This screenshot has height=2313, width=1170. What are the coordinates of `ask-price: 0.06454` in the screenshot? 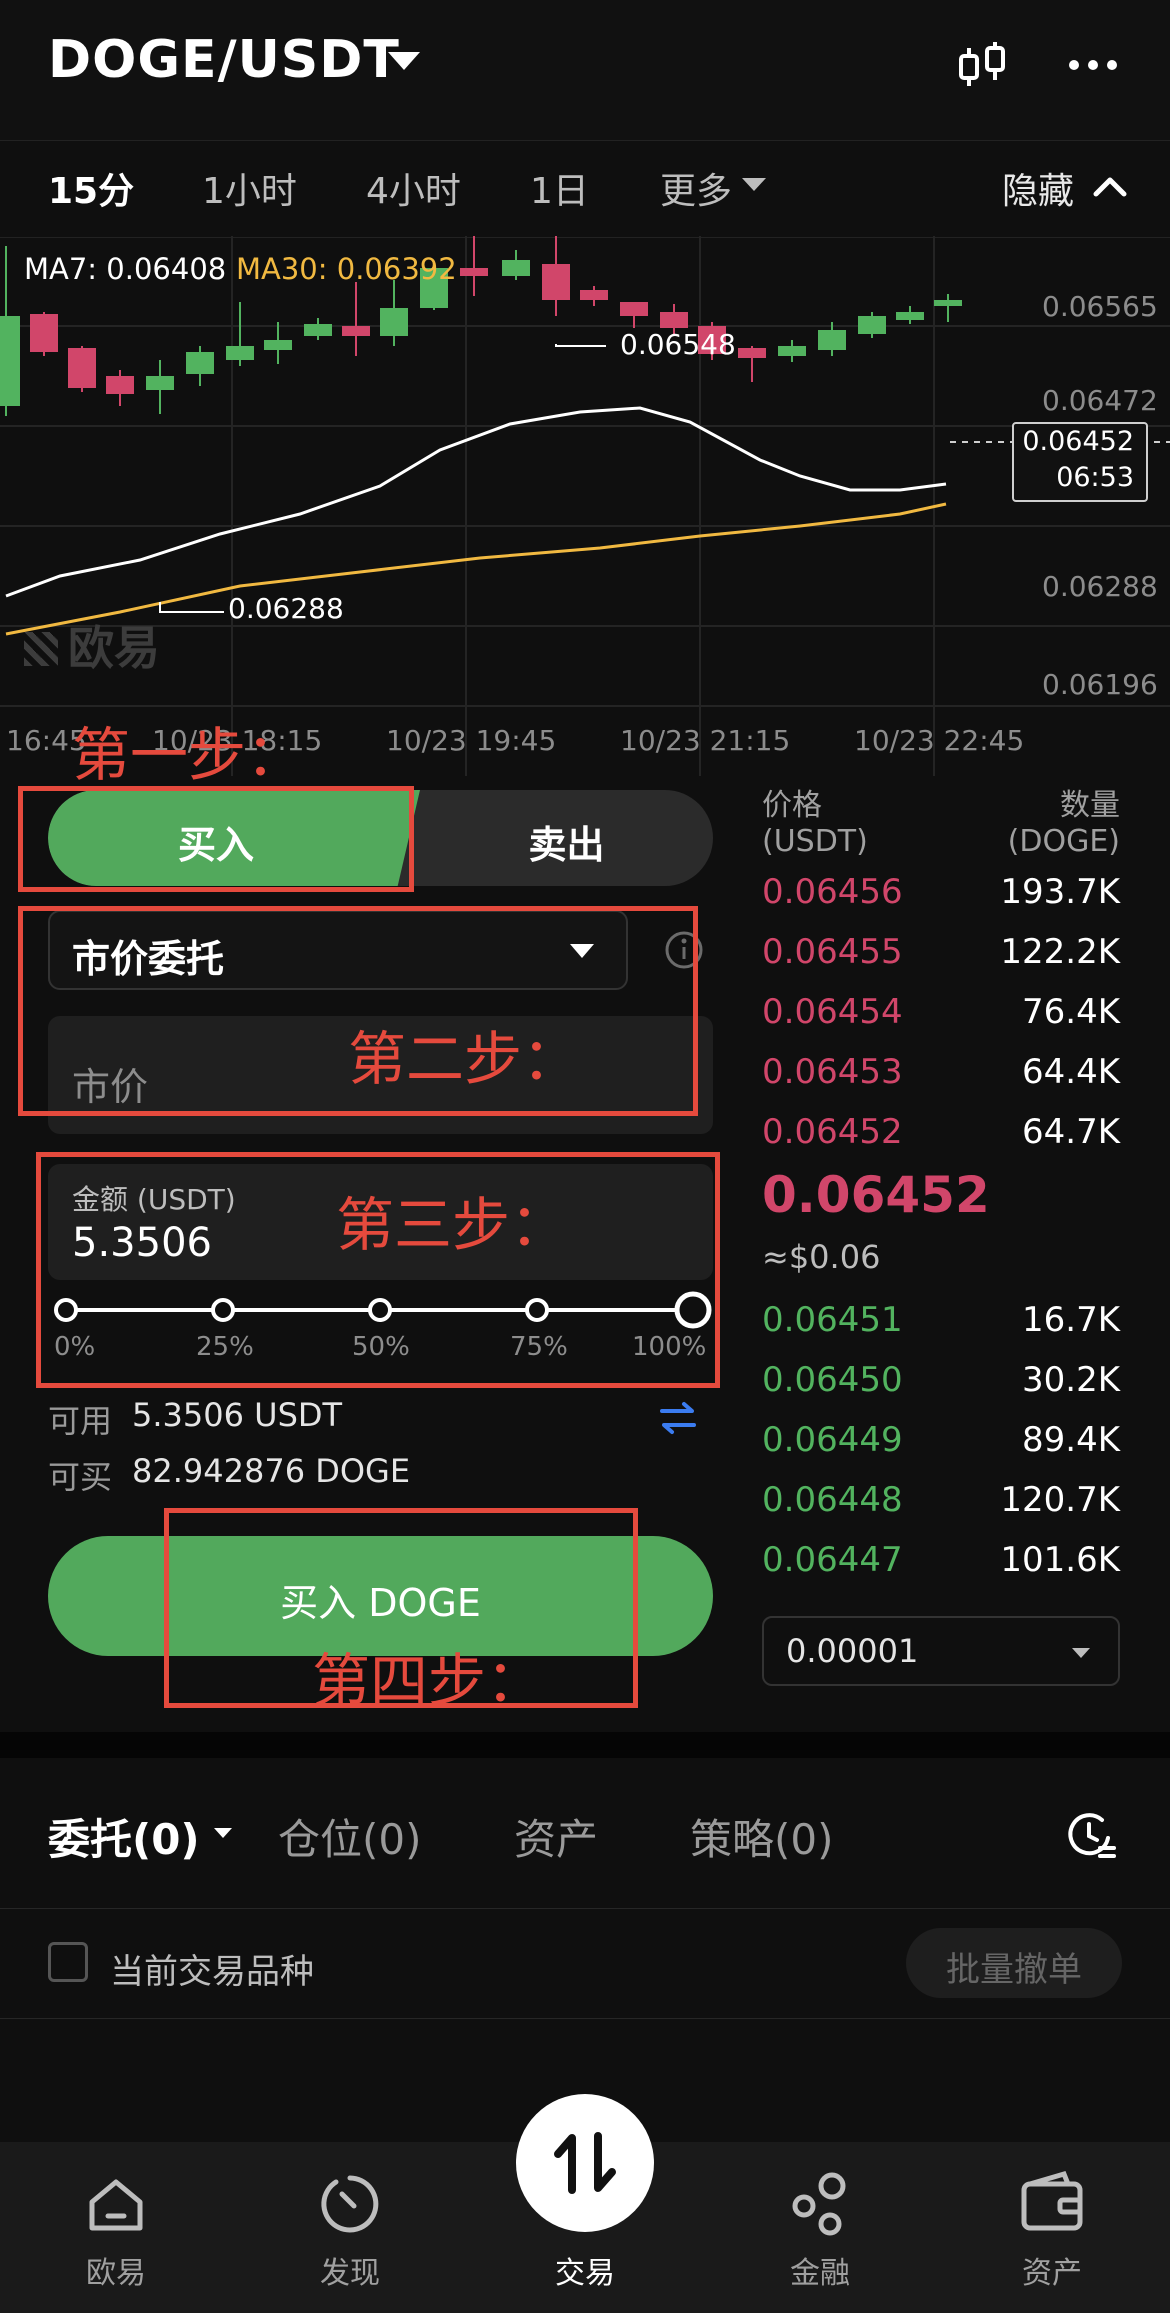 It's located at (832, 1012).